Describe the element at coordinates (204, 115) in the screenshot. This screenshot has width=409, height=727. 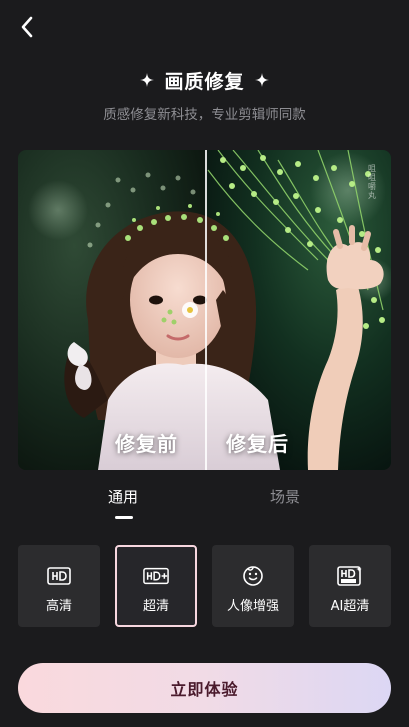
I see `page-subtitle: 质感修复新科技，专业剪辑师同款` at that location.